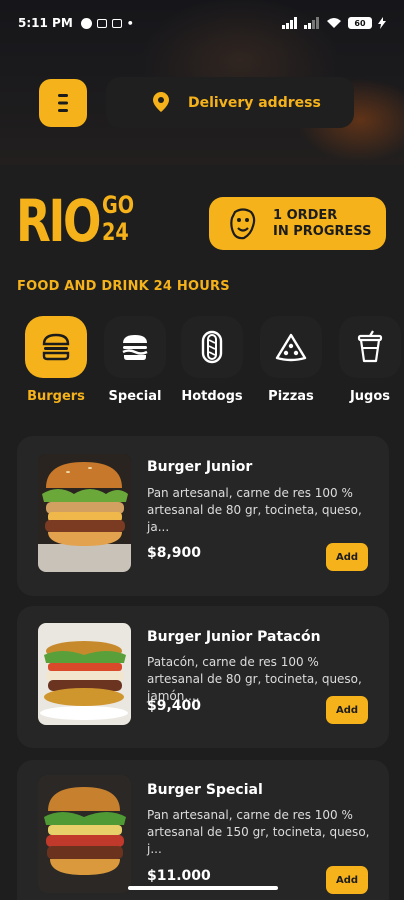 This screenshot has height=900, width=404. Describe the element at coordinates (291, 396) in the screenshot. I see `category-label: Pizzas` at that location.